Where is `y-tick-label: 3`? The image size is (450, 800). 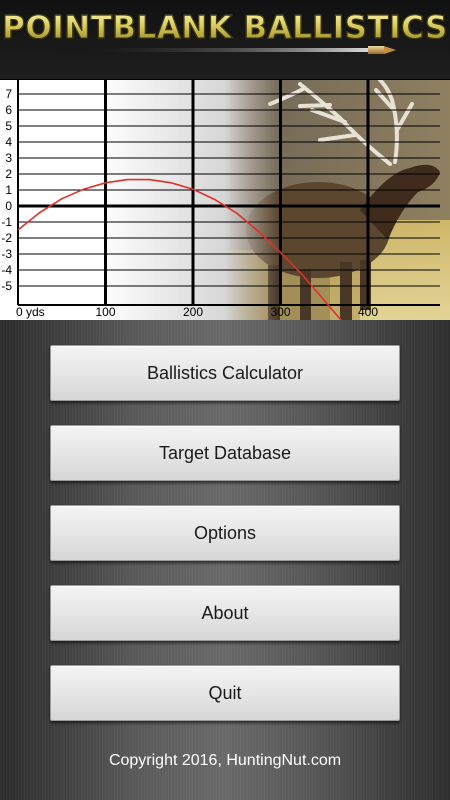
y-tick-label: 3 is located at coordinates (8, 158).